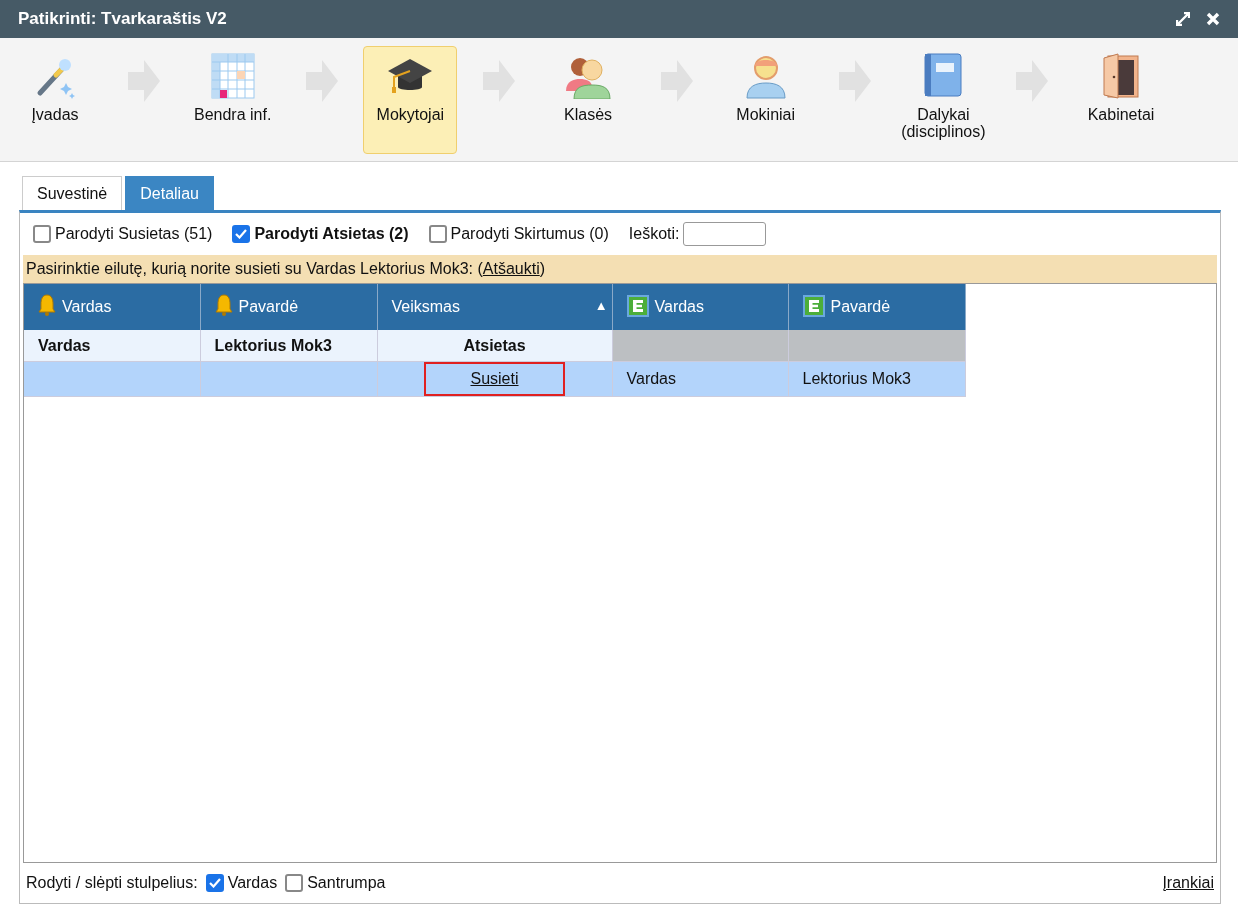 This screenshot has height=908, width=1238. I want to click on wizard-step: Kabinetai, so click(1121, 100).